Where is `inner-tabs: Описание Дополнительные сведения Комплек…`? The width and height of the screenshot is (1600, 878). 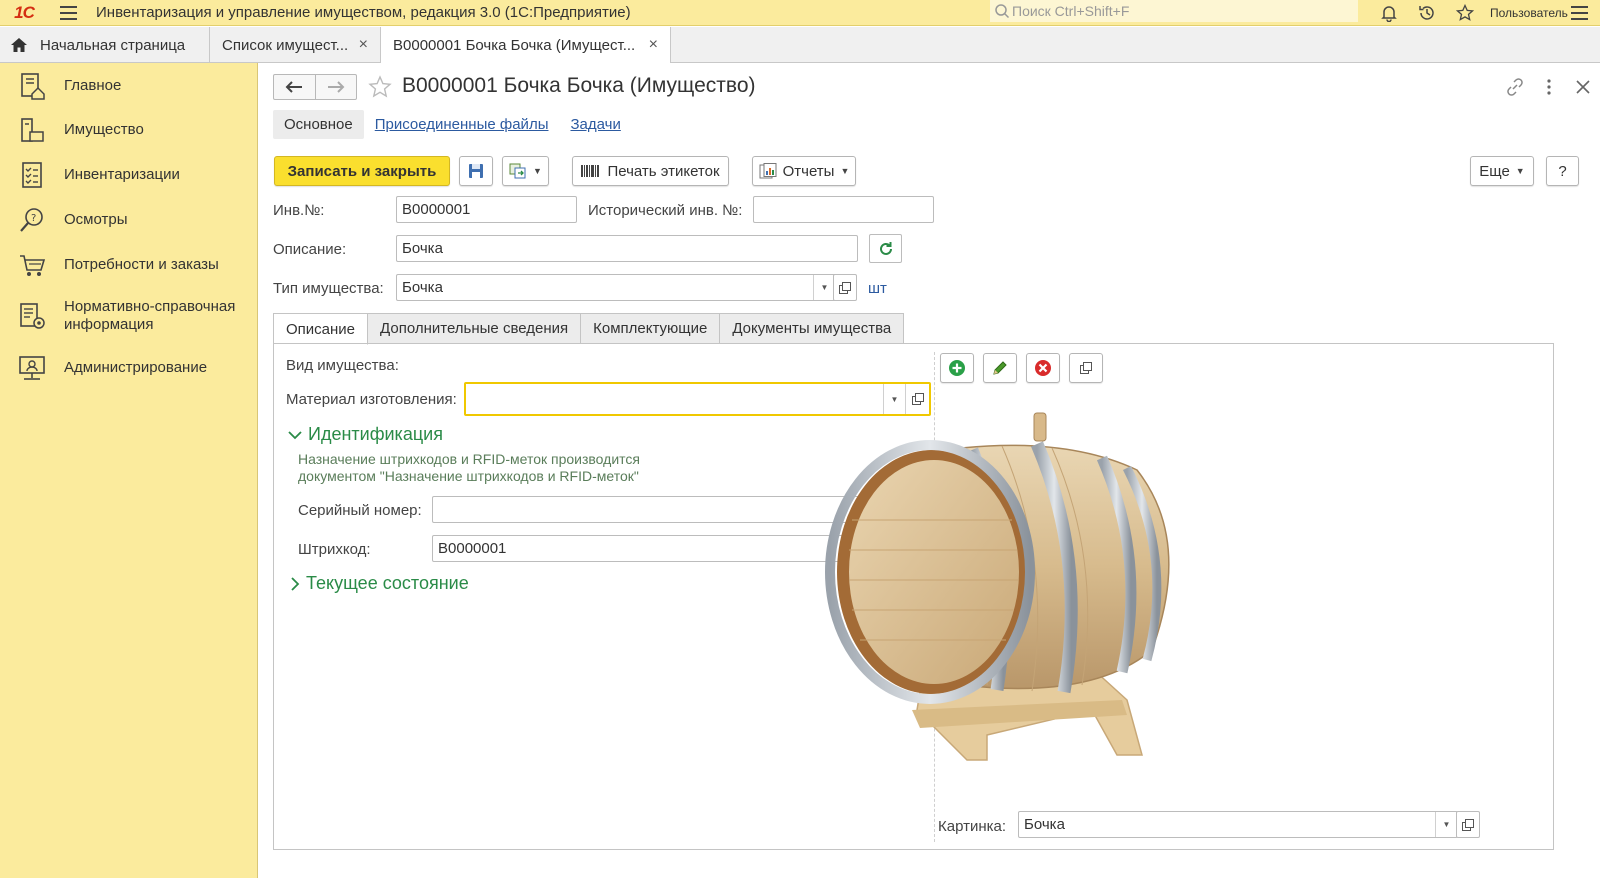 inner-tabs: Описание Дополнительные сведения Комплек… is located at coordinates (589, 329).